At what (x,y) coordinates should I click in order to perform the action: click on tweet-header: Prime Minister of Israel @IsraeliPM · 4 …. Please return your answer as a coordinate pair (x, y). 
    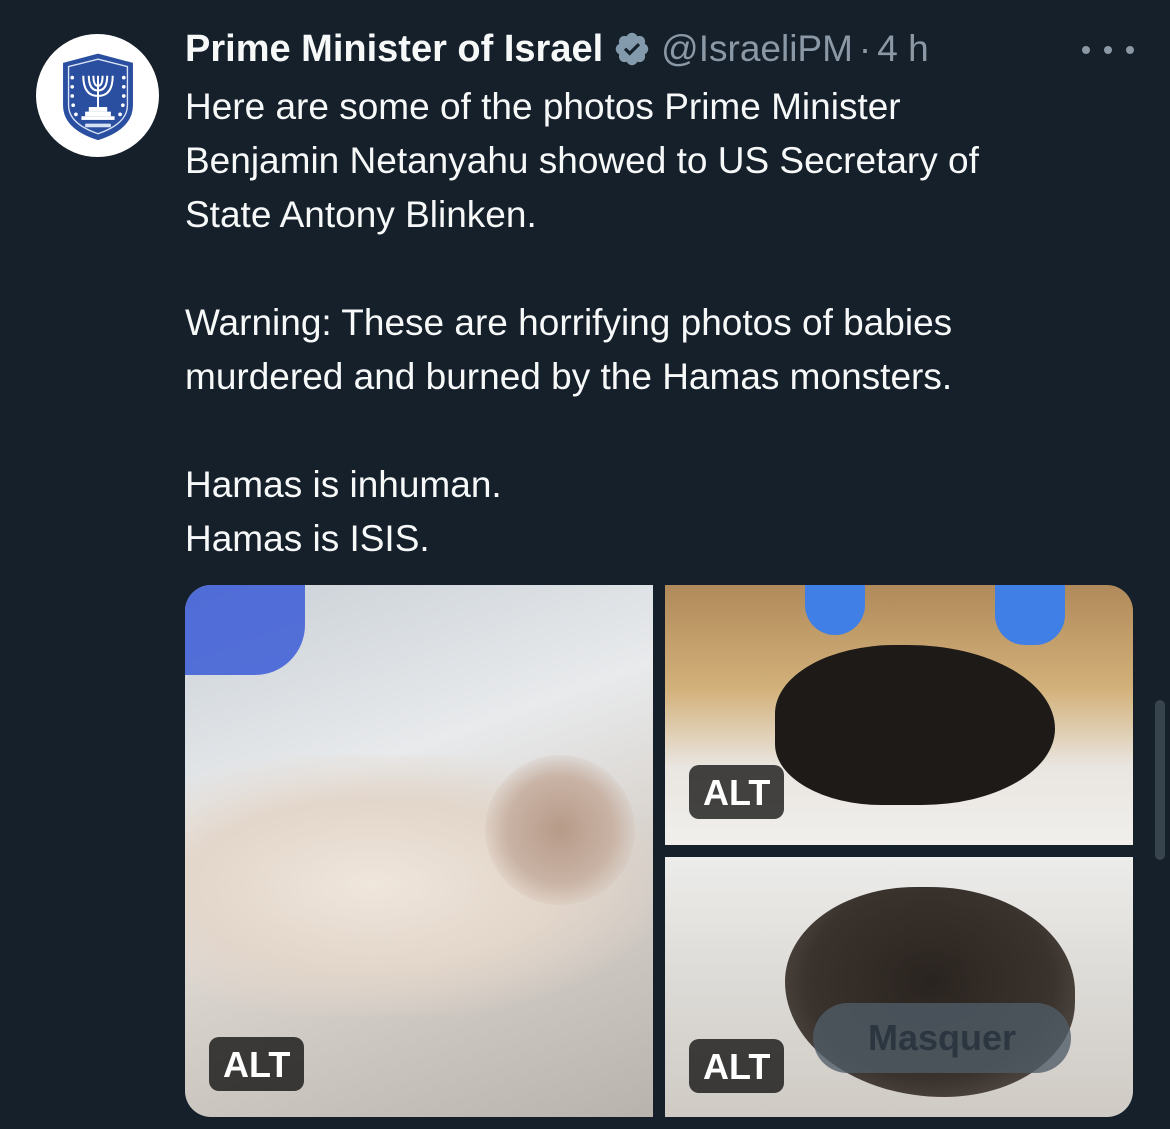
    Looking at the image, I should click on (557, 49).